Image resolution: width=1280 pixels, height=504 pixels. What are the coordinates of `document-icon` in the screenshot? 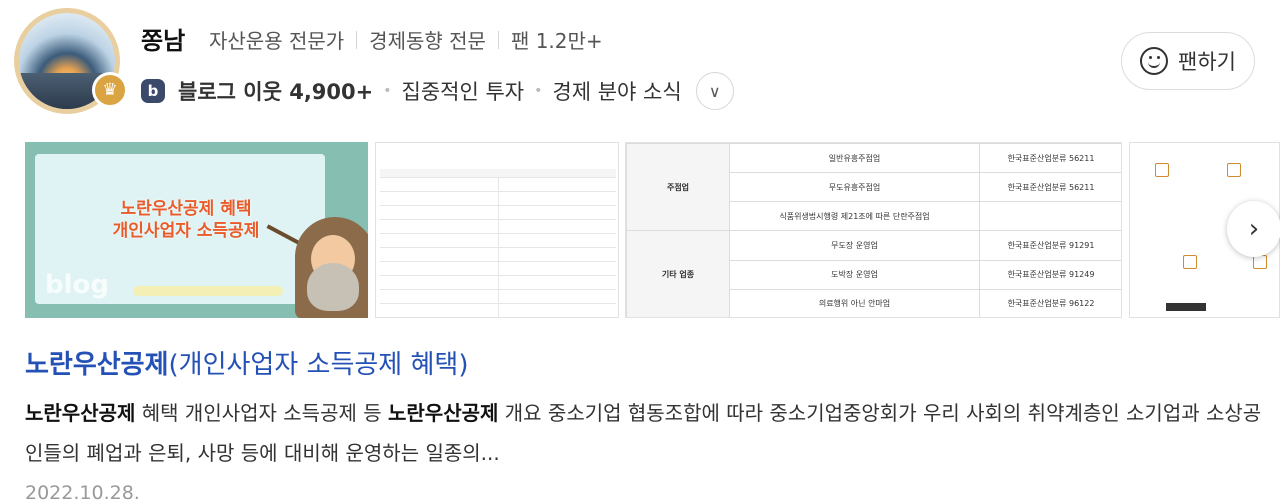 It's located at (1260, 262).